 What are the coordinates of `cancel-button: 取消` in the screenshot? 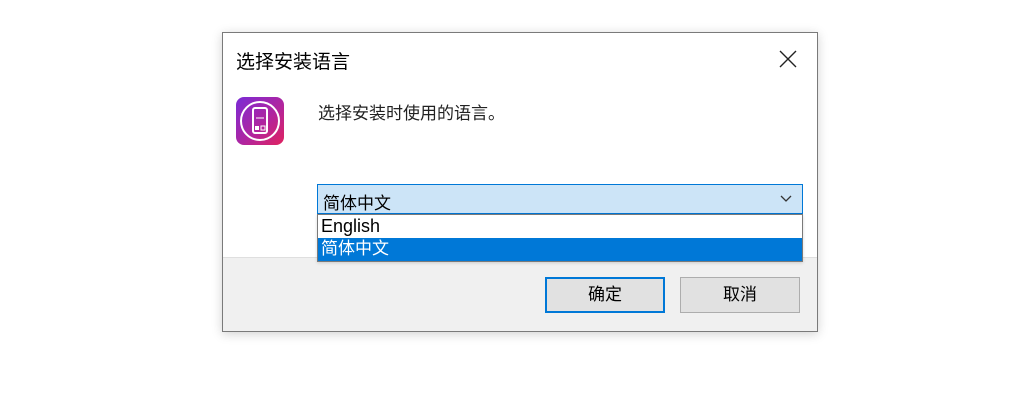 It's located at (740, 295).